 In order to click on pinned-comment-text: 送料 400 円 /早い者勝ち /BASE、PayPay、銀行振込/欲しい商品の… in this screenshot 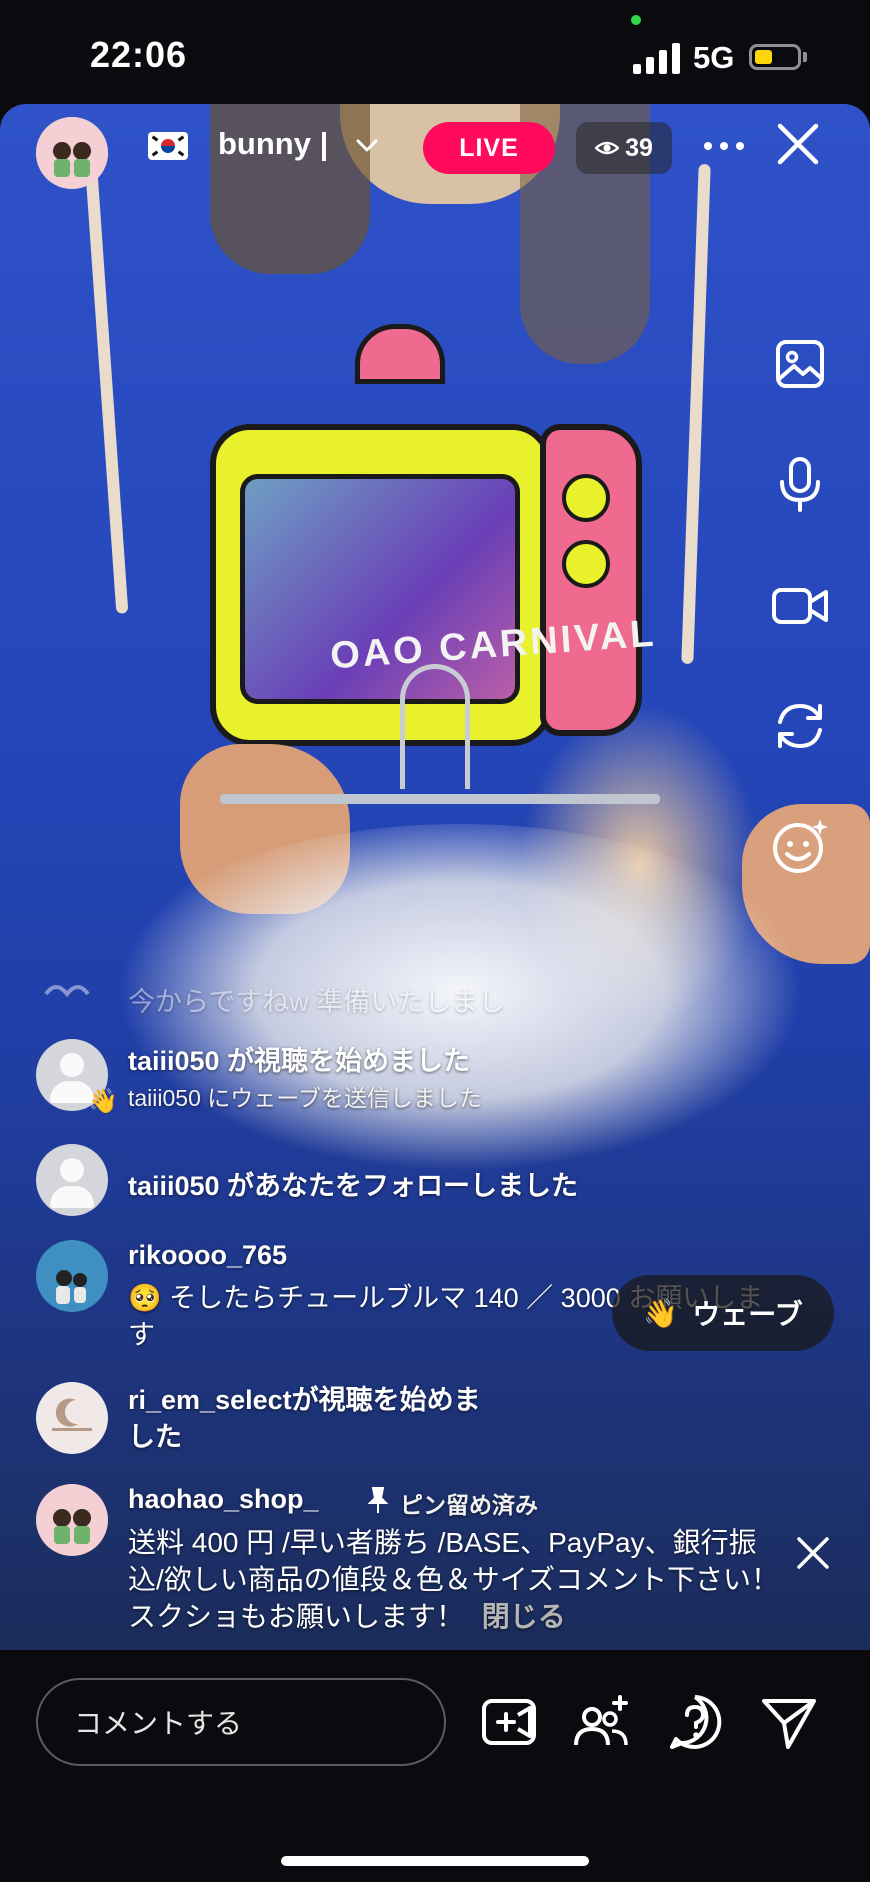, I will do `click(453, 1579)`.